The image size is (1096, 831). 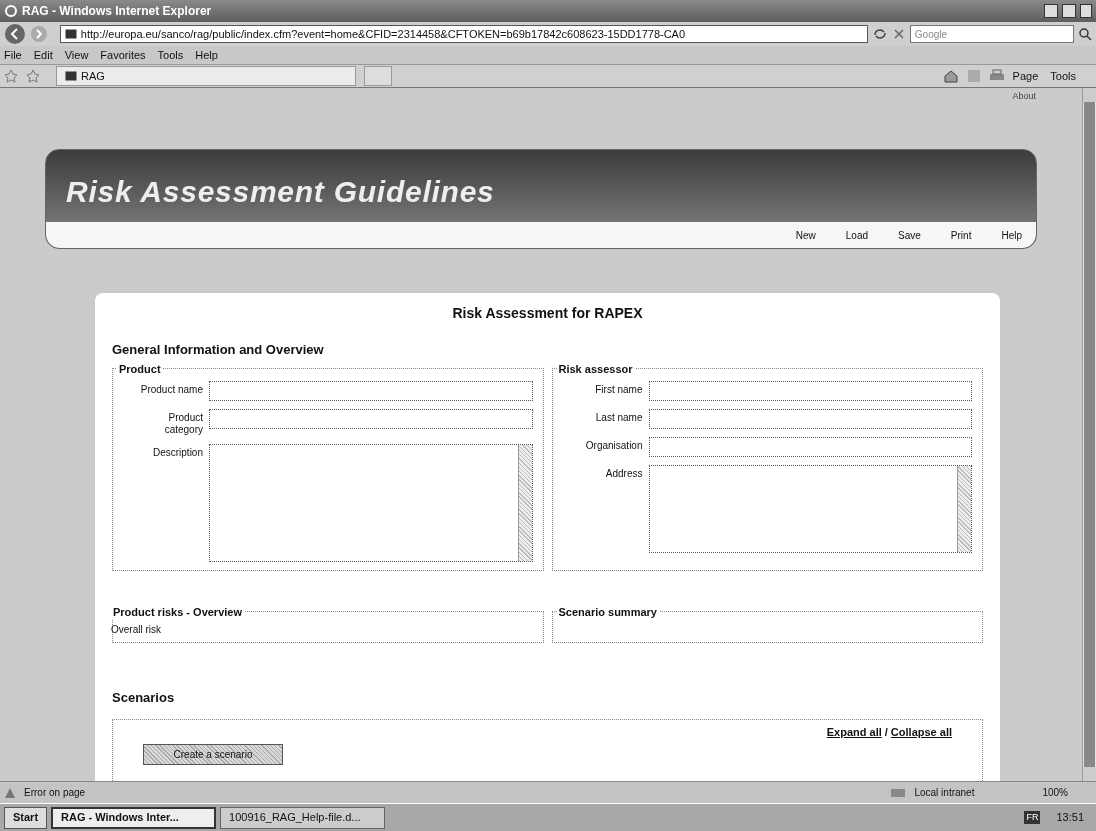 What do you see at coordinates (218, 350) in the screenshot?
I see `section-heading: General Information and Overview` at bounding box center [218, 350].